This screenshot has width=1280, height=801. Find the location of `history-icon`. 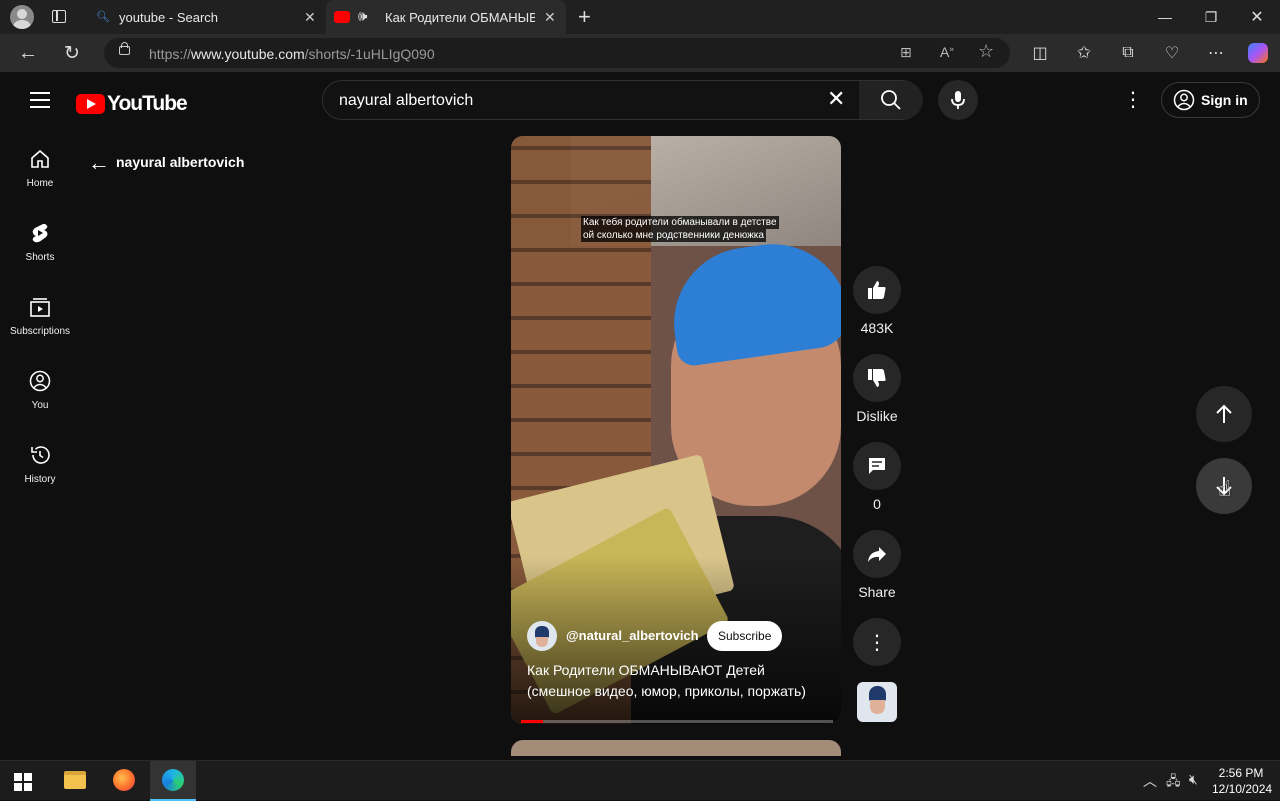

history-icon is located at coordinates (40, 455).